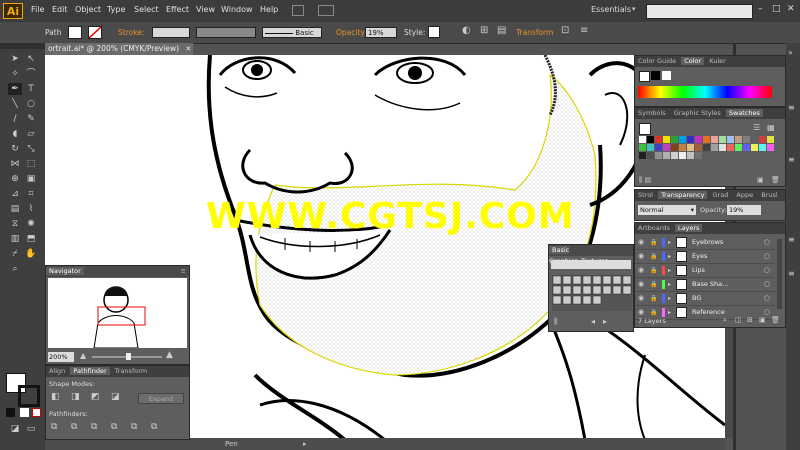 The width and height of the screenshot is (800, 450). Describe the element at coordinates (171, 32) in the screenshot. I see `stroke-weight-field` at that location.